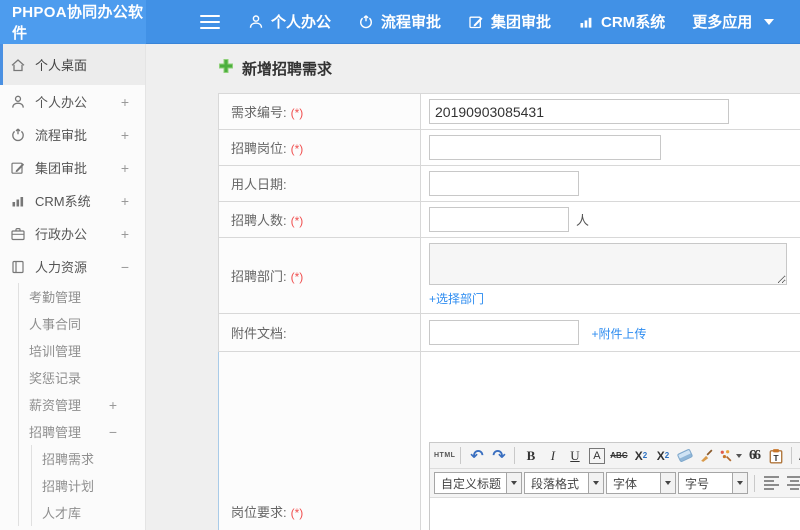 This screenshot has height=530, width=800. I want to click on attachment-input, so click(504, 332).